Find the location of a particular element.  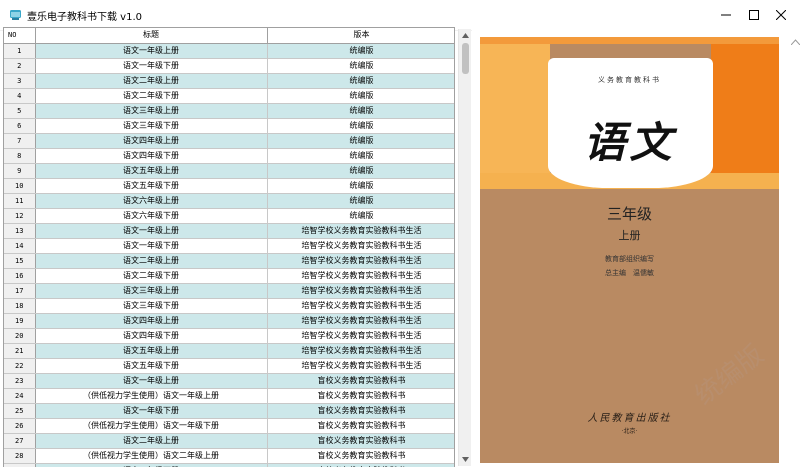

table-scrollbar is located at coordinates (464, 247).